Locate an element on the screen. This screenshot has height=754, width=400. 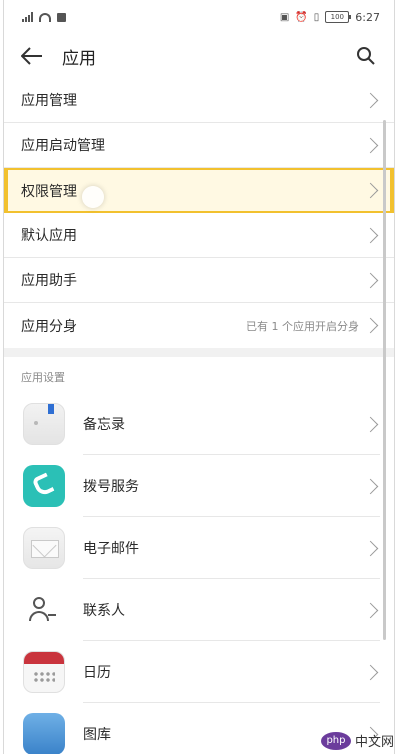
battery-icon: 100 is located at coordinates (338, 17).